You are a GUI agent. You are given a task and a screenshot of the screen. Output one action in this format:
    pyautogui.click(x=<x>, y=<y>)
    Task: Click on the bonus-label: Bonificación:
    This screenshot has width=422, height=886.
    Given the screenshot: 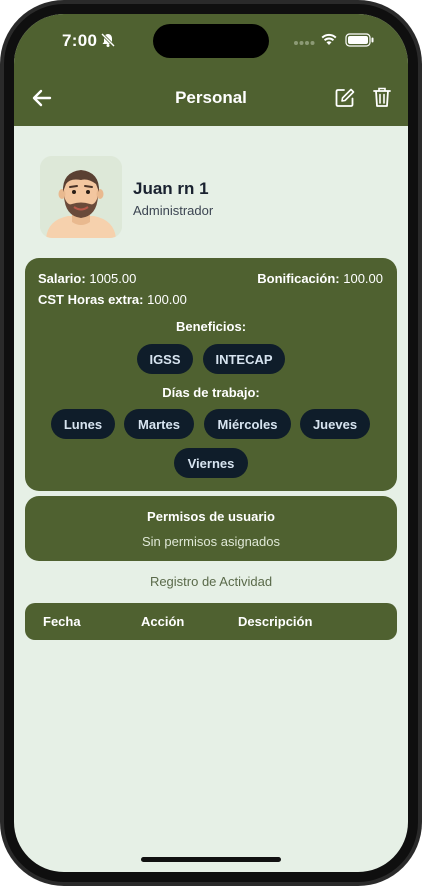 What is the action you would take?
    pyautogui.click(x=298, y=278)
    